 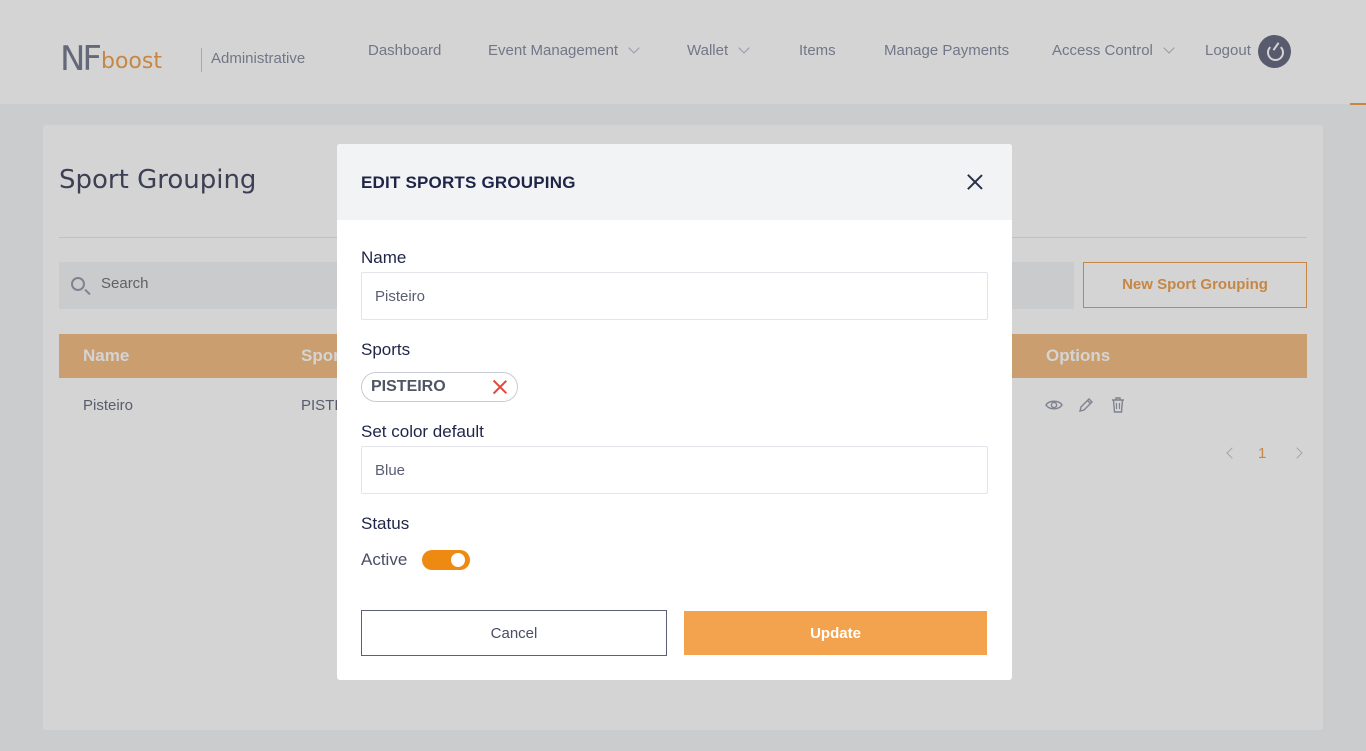 What do you see at coordinates (674, 182) in the screenshot?
I see `modal-header: EDIT SPORTS GROUPING` at bounding box center [674, 182].